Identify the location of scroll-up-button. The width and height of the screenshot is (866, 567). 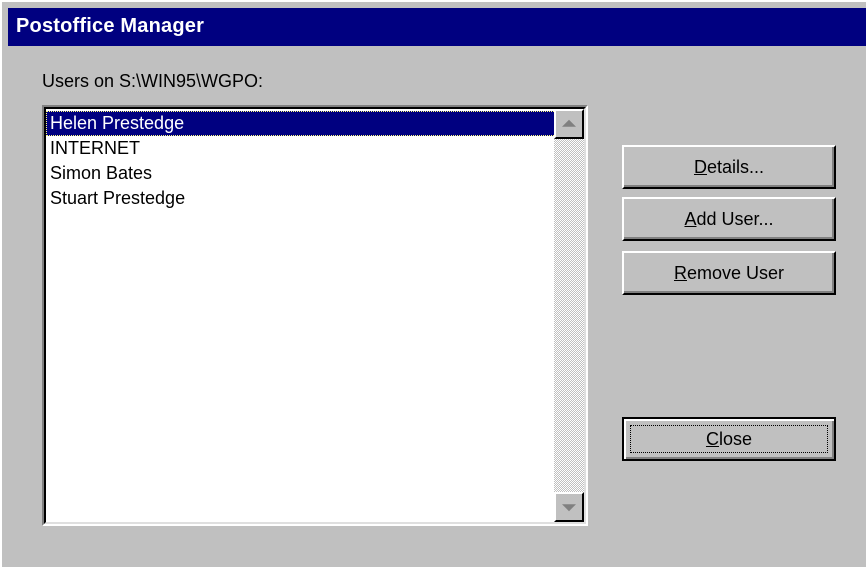
(569, 124).